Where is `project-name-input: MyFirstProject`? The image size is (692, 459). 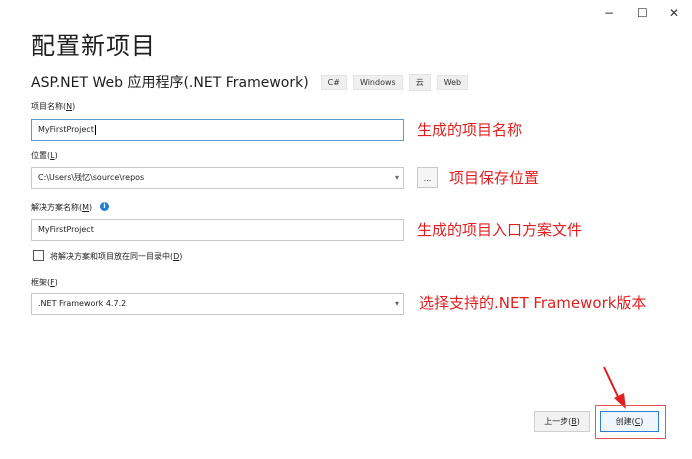 project-name-input: MyFirstProject is located at coordinates (217, 130).